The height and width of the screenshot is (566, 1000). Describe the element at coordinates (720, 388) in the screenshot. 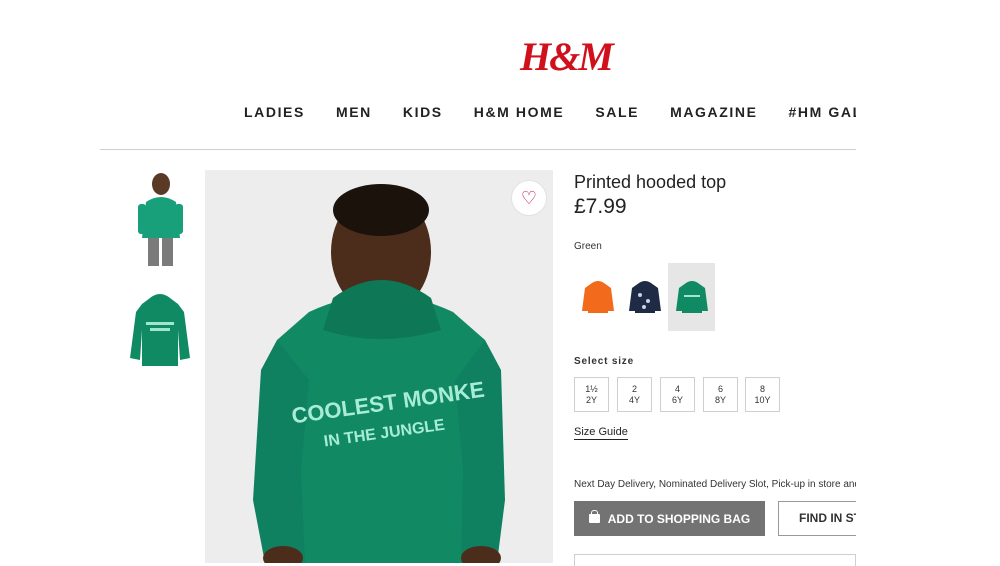

I see `size-age: 6` at that location.